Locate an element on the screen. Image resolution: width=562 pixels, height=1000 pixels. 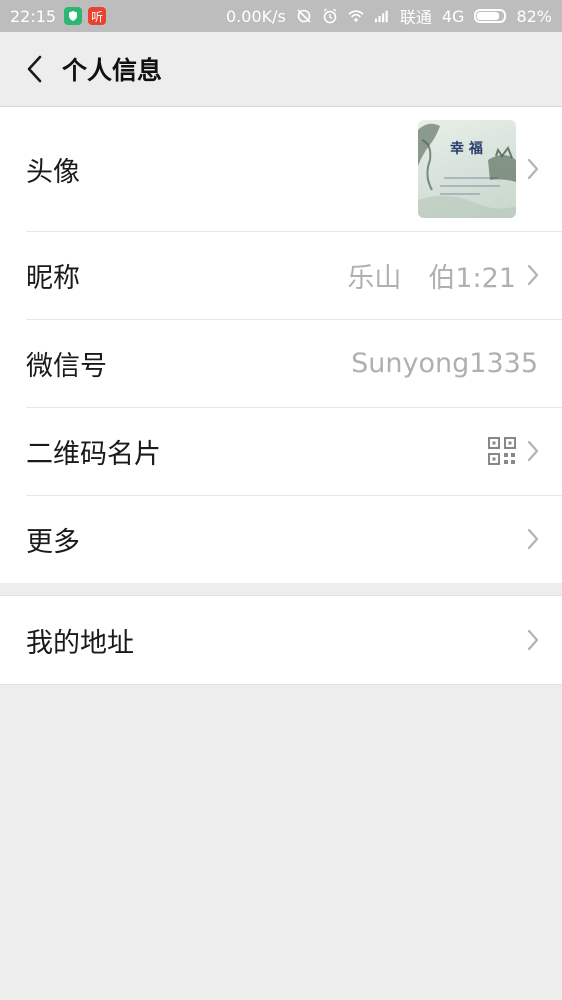
shield-app-icon is located at coordinates (73, 16).